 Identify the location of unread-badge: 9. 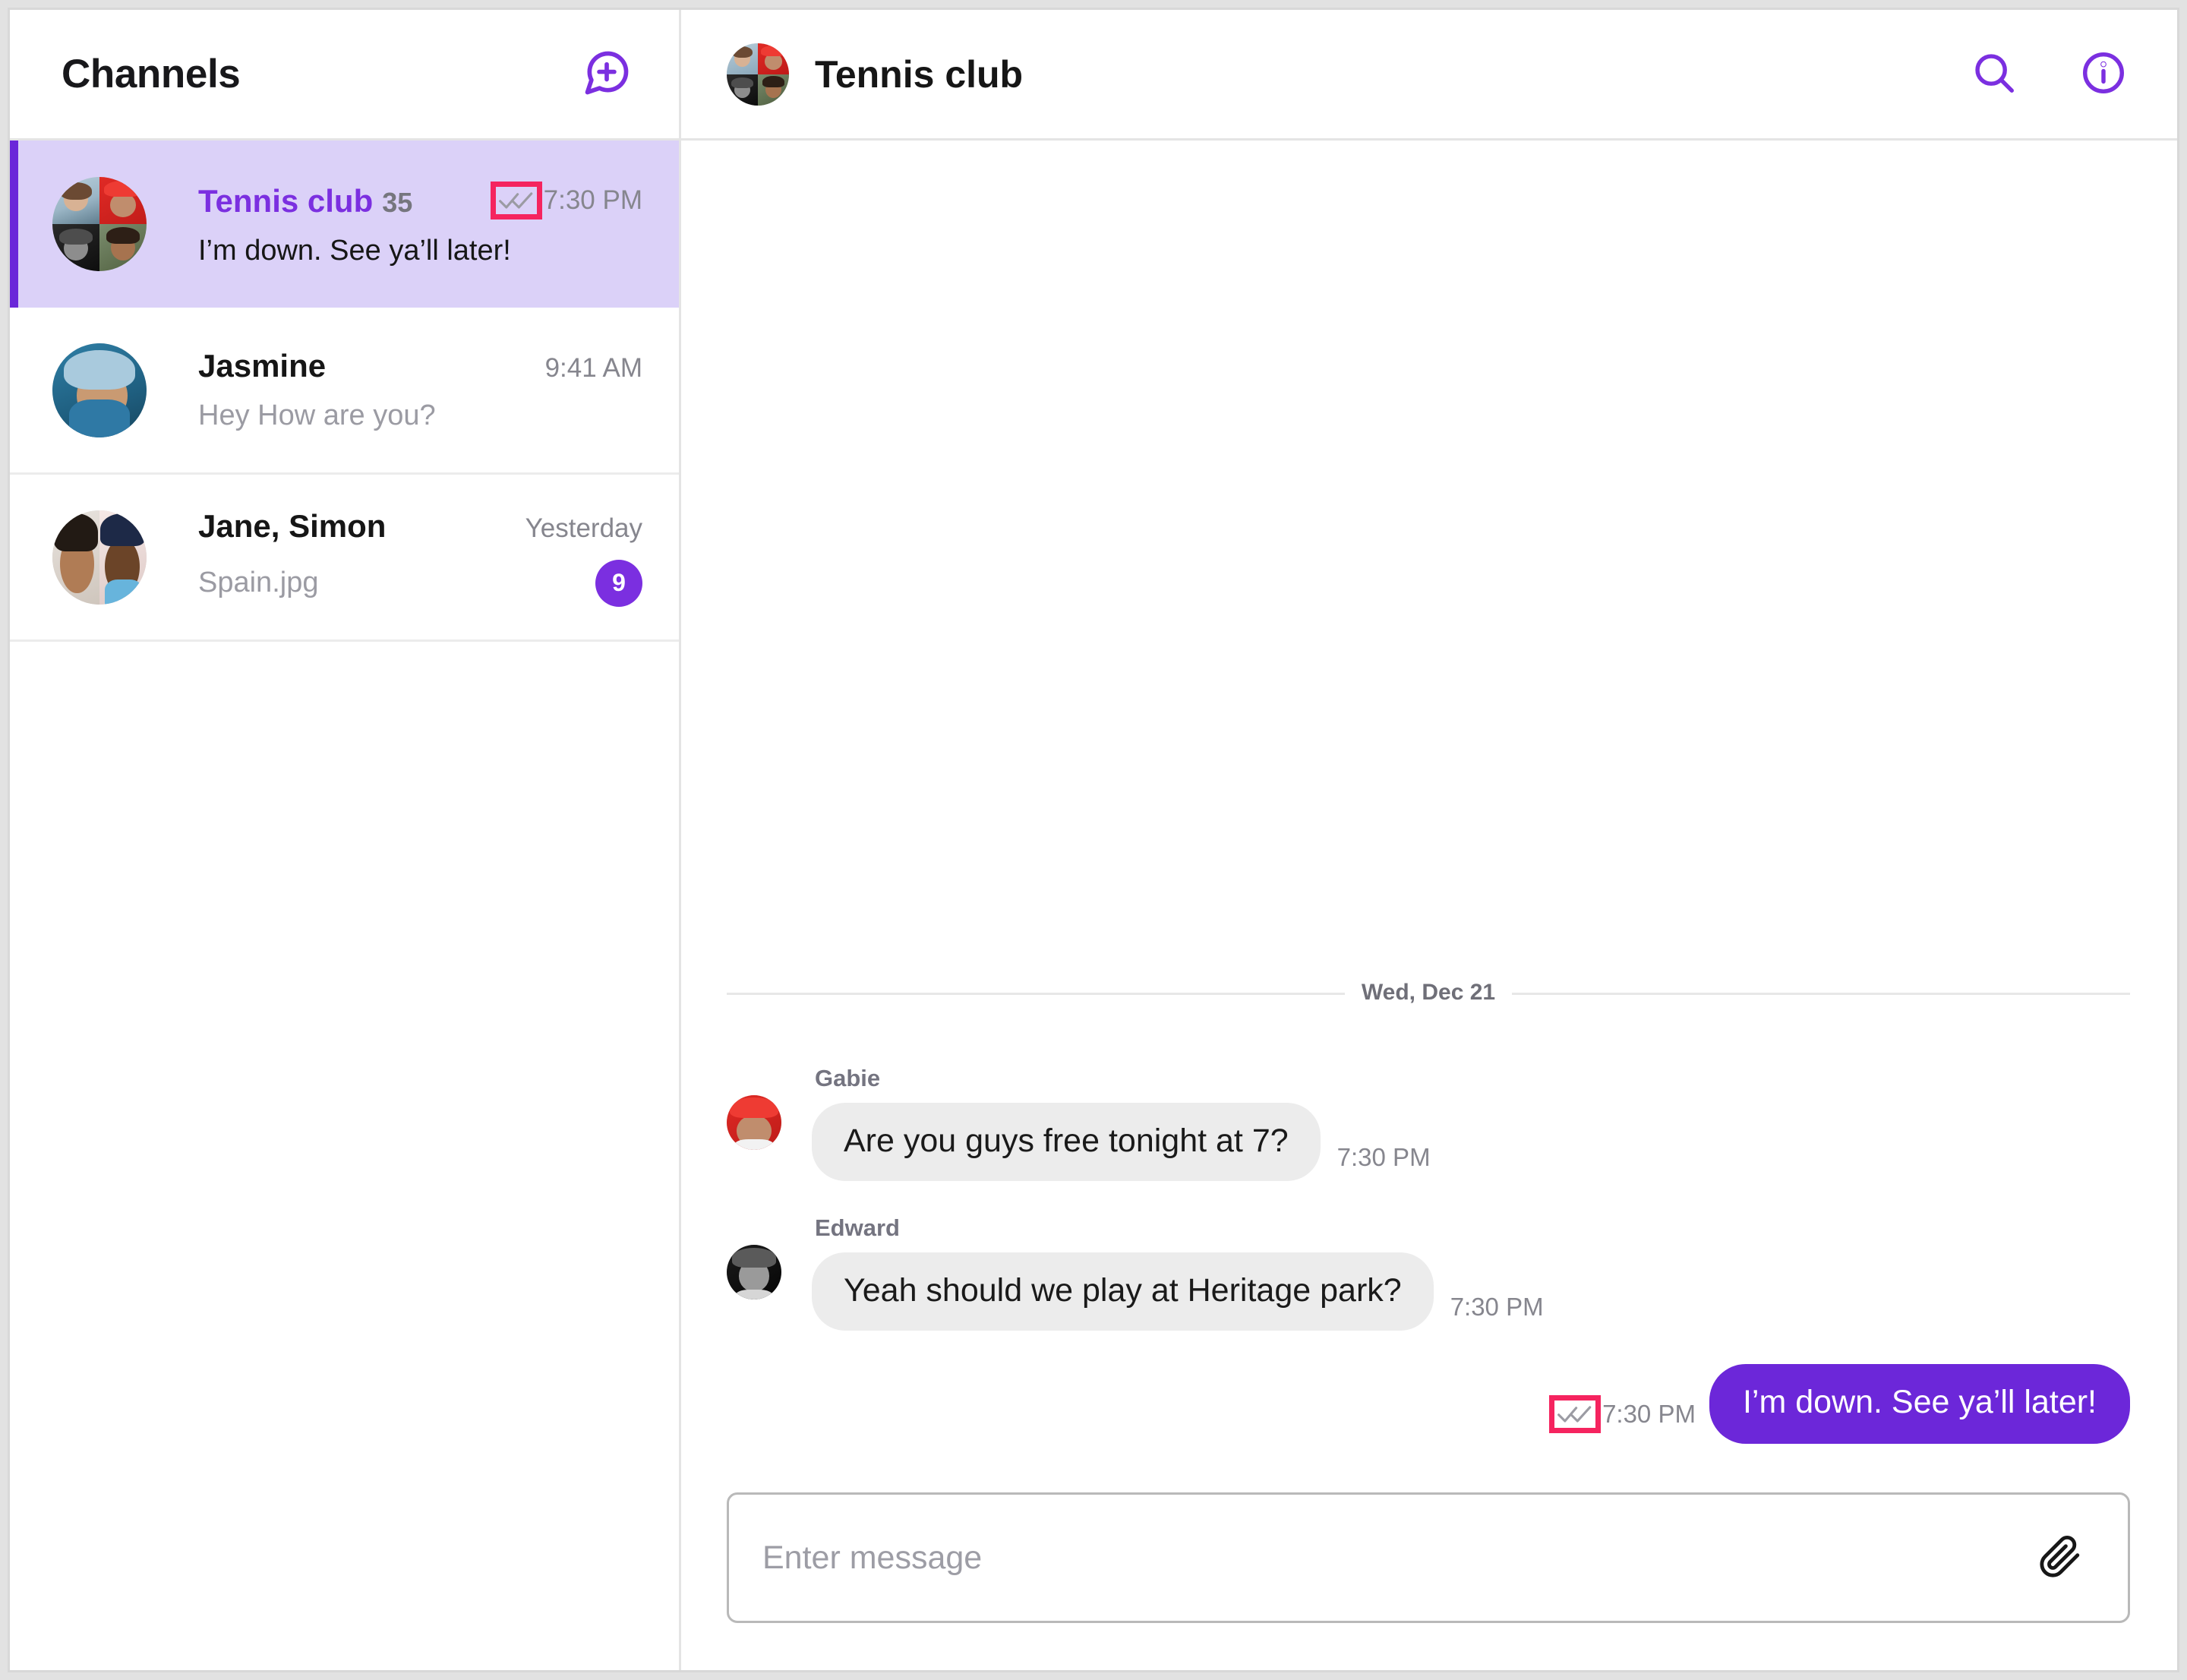
(618, 583).